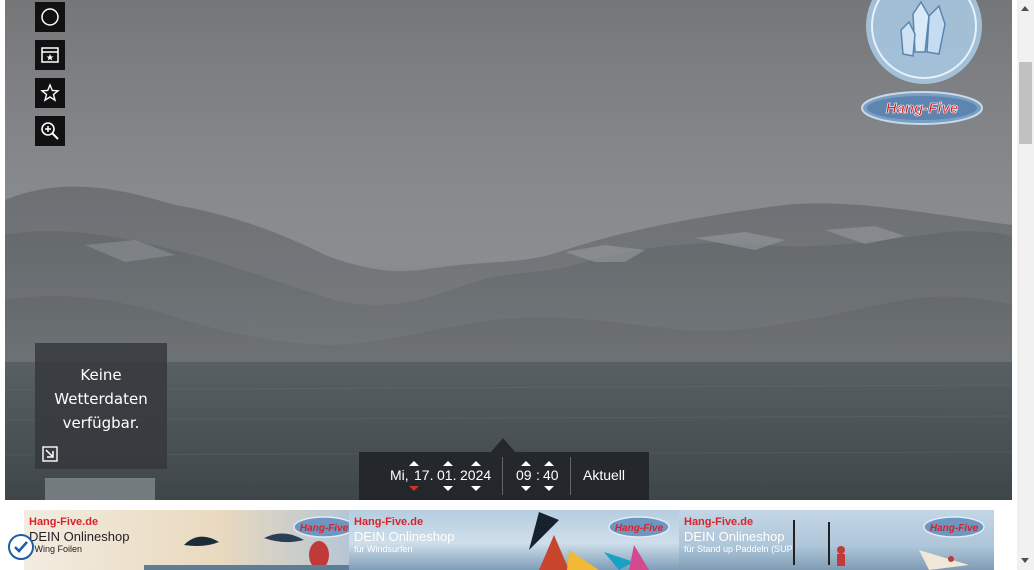 The height and width of the screenshot is (570, 1034). I want to click on zoom-button, so click(50, 131).